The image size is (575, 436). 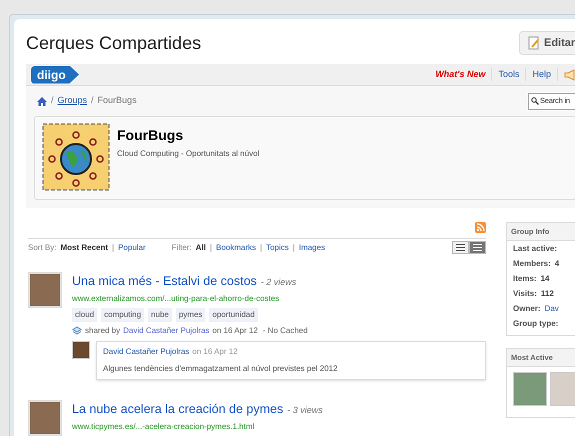 I want to click on detail-view-button, so click(x=477, y=247).